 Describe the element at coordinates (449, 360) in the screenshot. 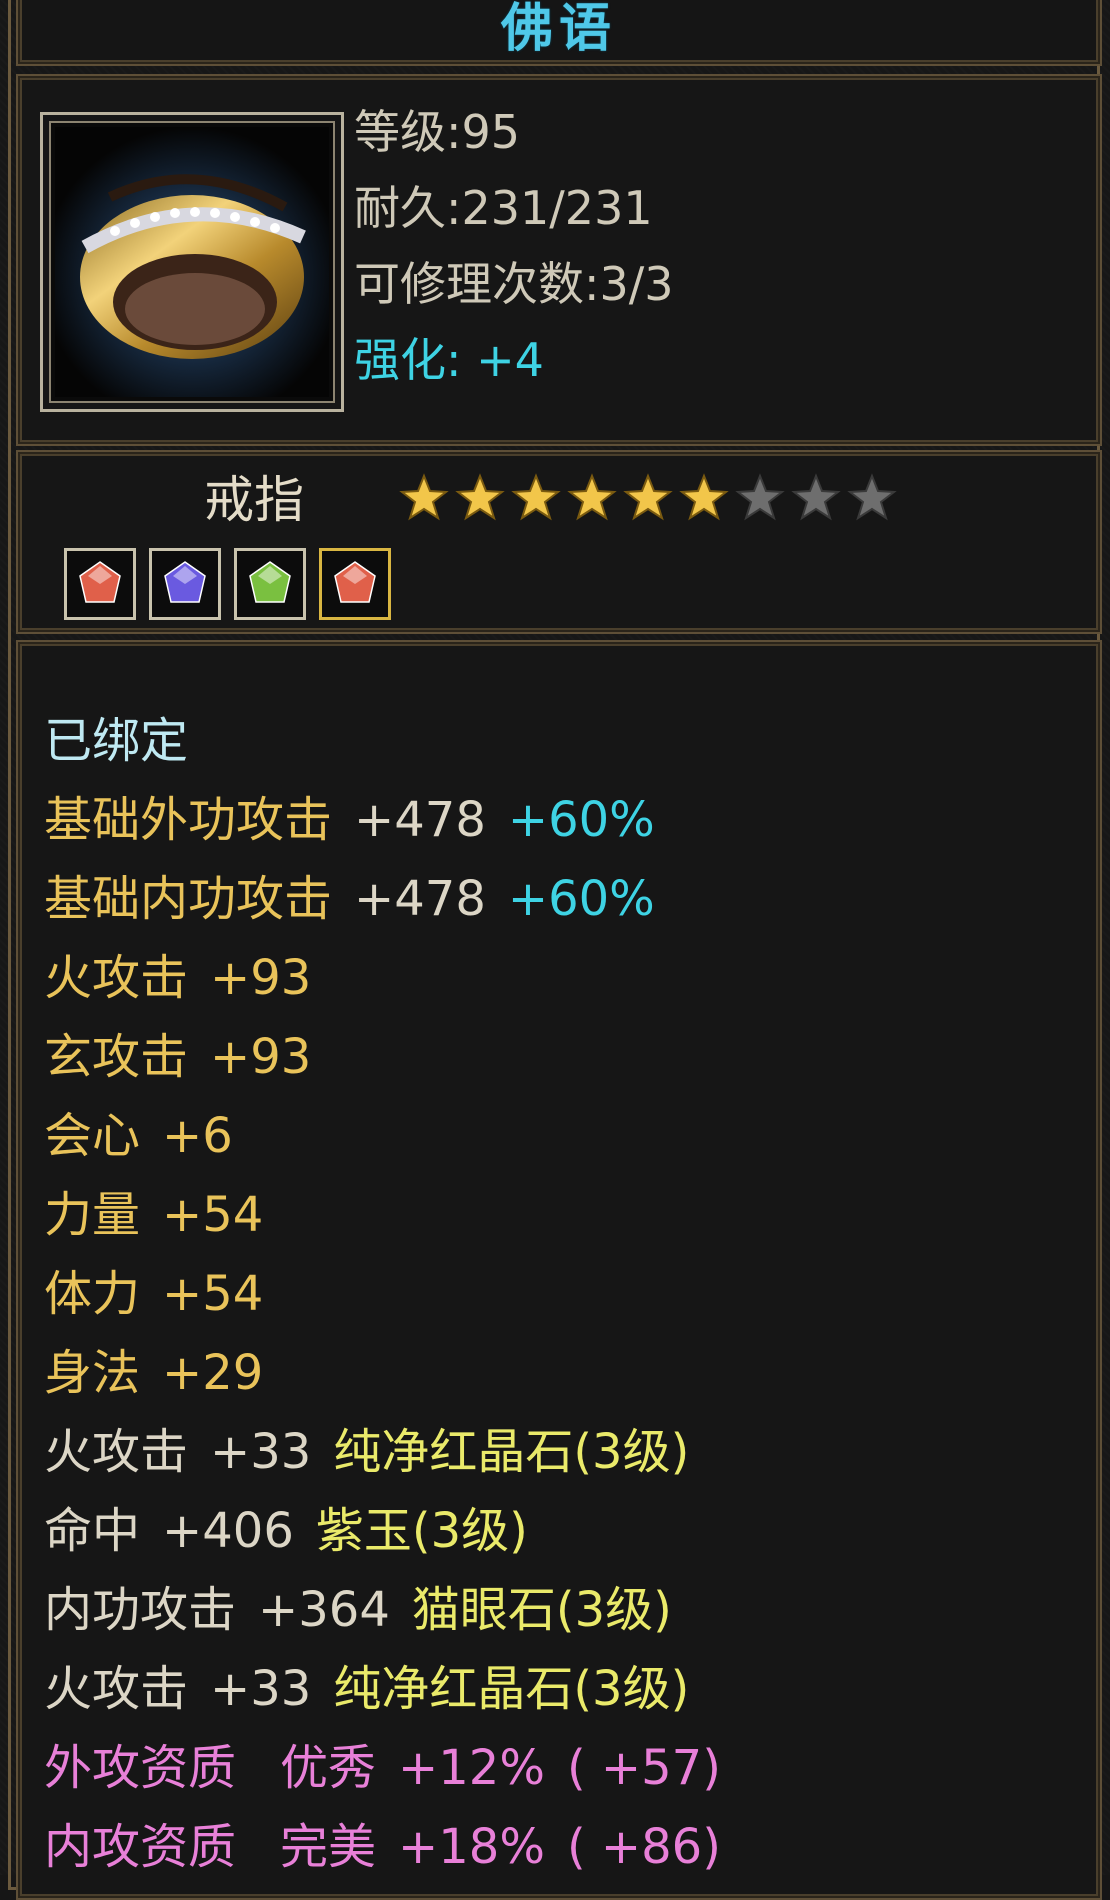

I see `enhance-stat: 强化: +4` at that location.